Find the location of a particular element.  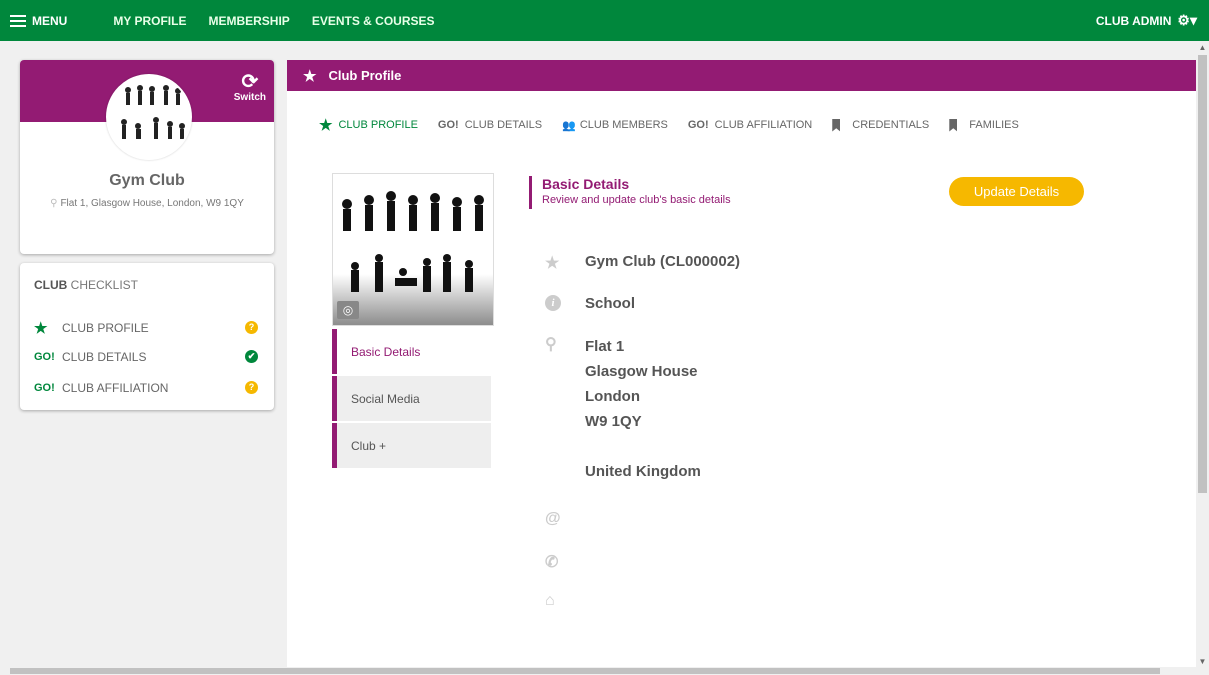

checklist-item-club-affiliation: GO! CLUB AFFILIATION ? is located at coordinates (148, 388).